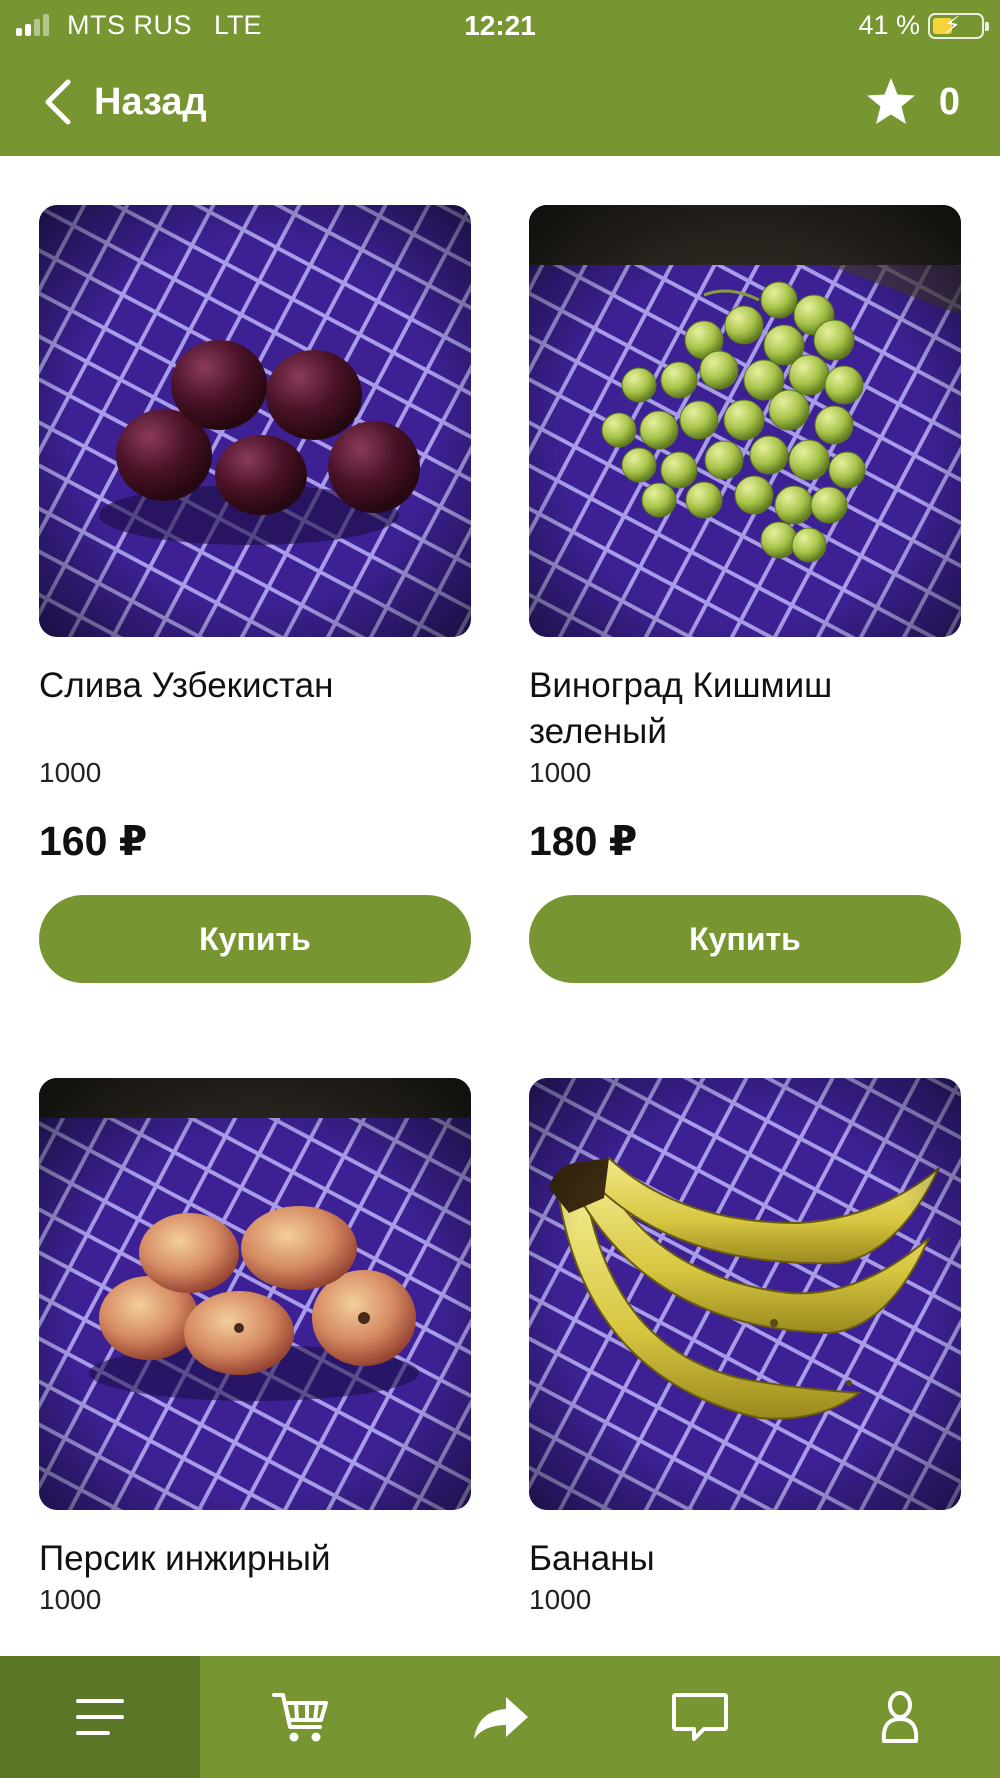  Describe the element at coordinates (186, 685) in the screenshot. I see `product-name: Слива Узбекистан` at that location.